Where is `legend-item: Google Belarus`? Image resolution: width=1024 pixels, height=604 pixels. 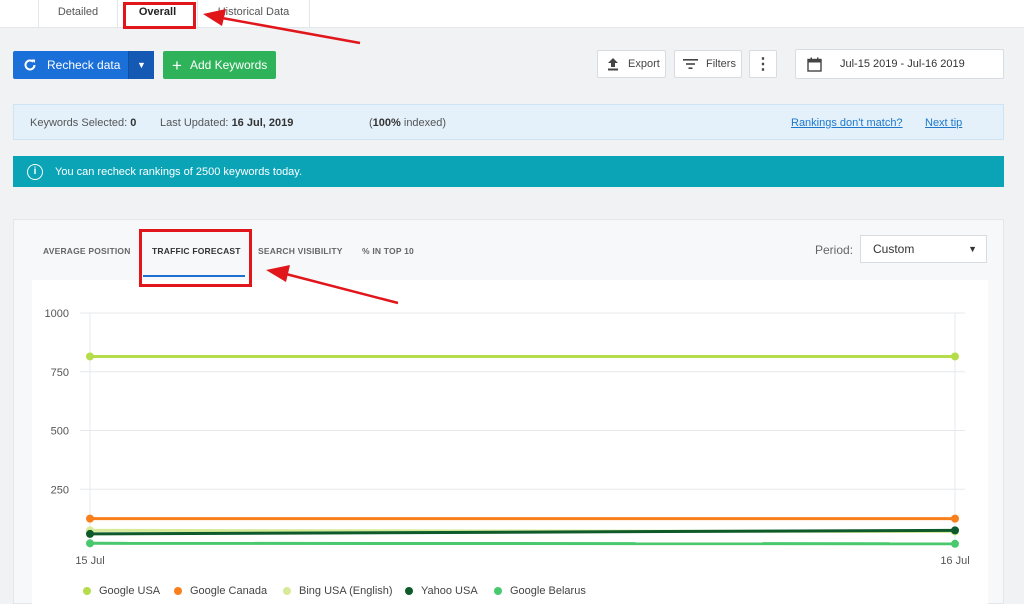
legend-item: Google Belarus is located at coordinates (540, 591).